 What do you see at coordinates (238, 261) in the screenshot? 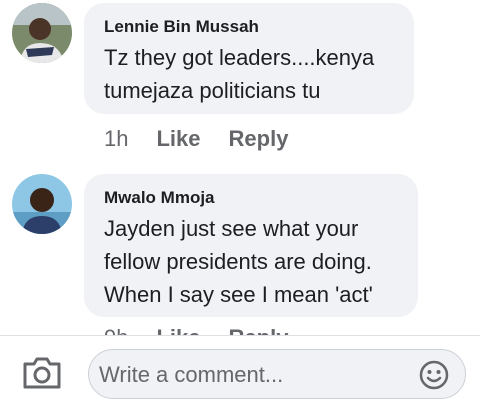
I see `comment-line: fellow presidents are doing.` at bounding box center [238, 261].